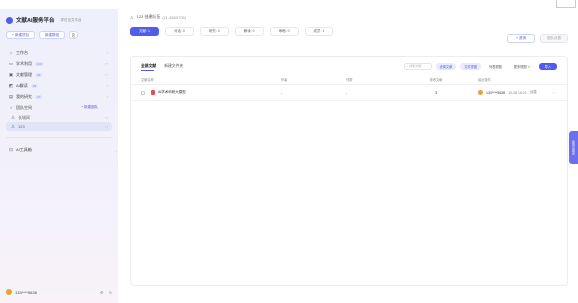 The image size is (578, 303). What do you see at coordinates (59, 63) in the screenshot?
I see `sidebar-item-academic: ▭ 学术利用 100 ‹ ›` at bounding box center [59, 63].